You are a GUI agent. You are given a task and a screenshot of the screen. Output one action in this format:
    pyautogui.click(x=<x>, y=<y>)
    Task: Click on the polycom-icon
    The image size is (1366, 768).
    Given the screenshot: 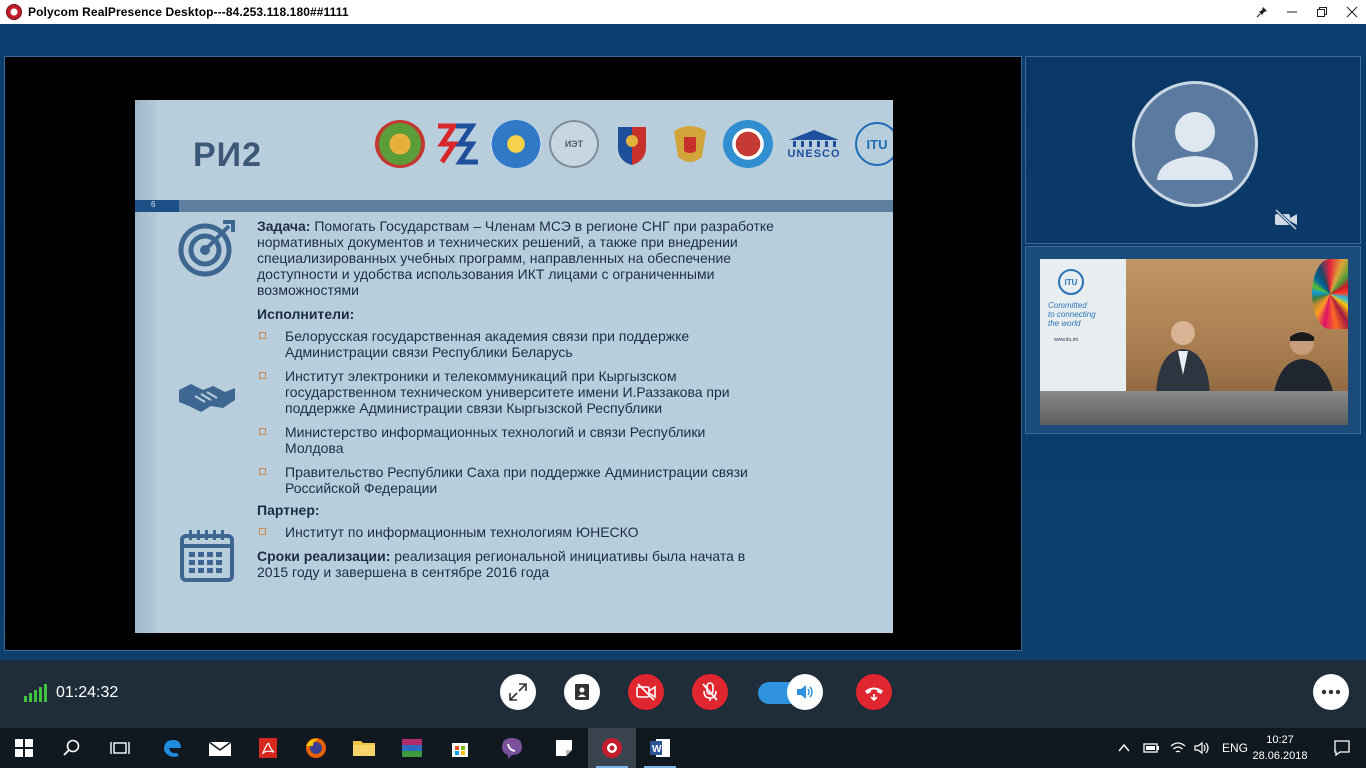 What is the action you would take?
    pyautogui.click(x=612, y=748)
    